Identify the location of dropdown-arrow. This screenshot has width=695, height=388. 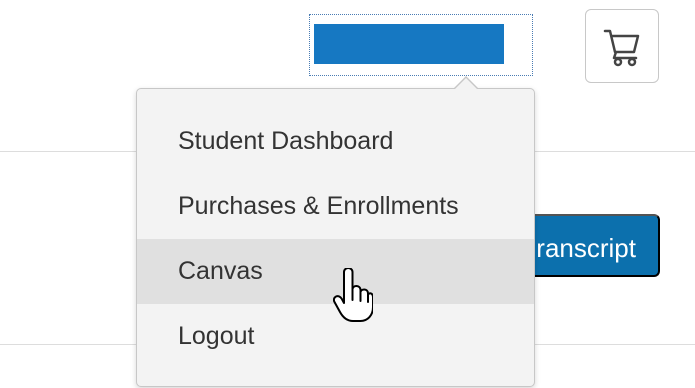
(466, 84).